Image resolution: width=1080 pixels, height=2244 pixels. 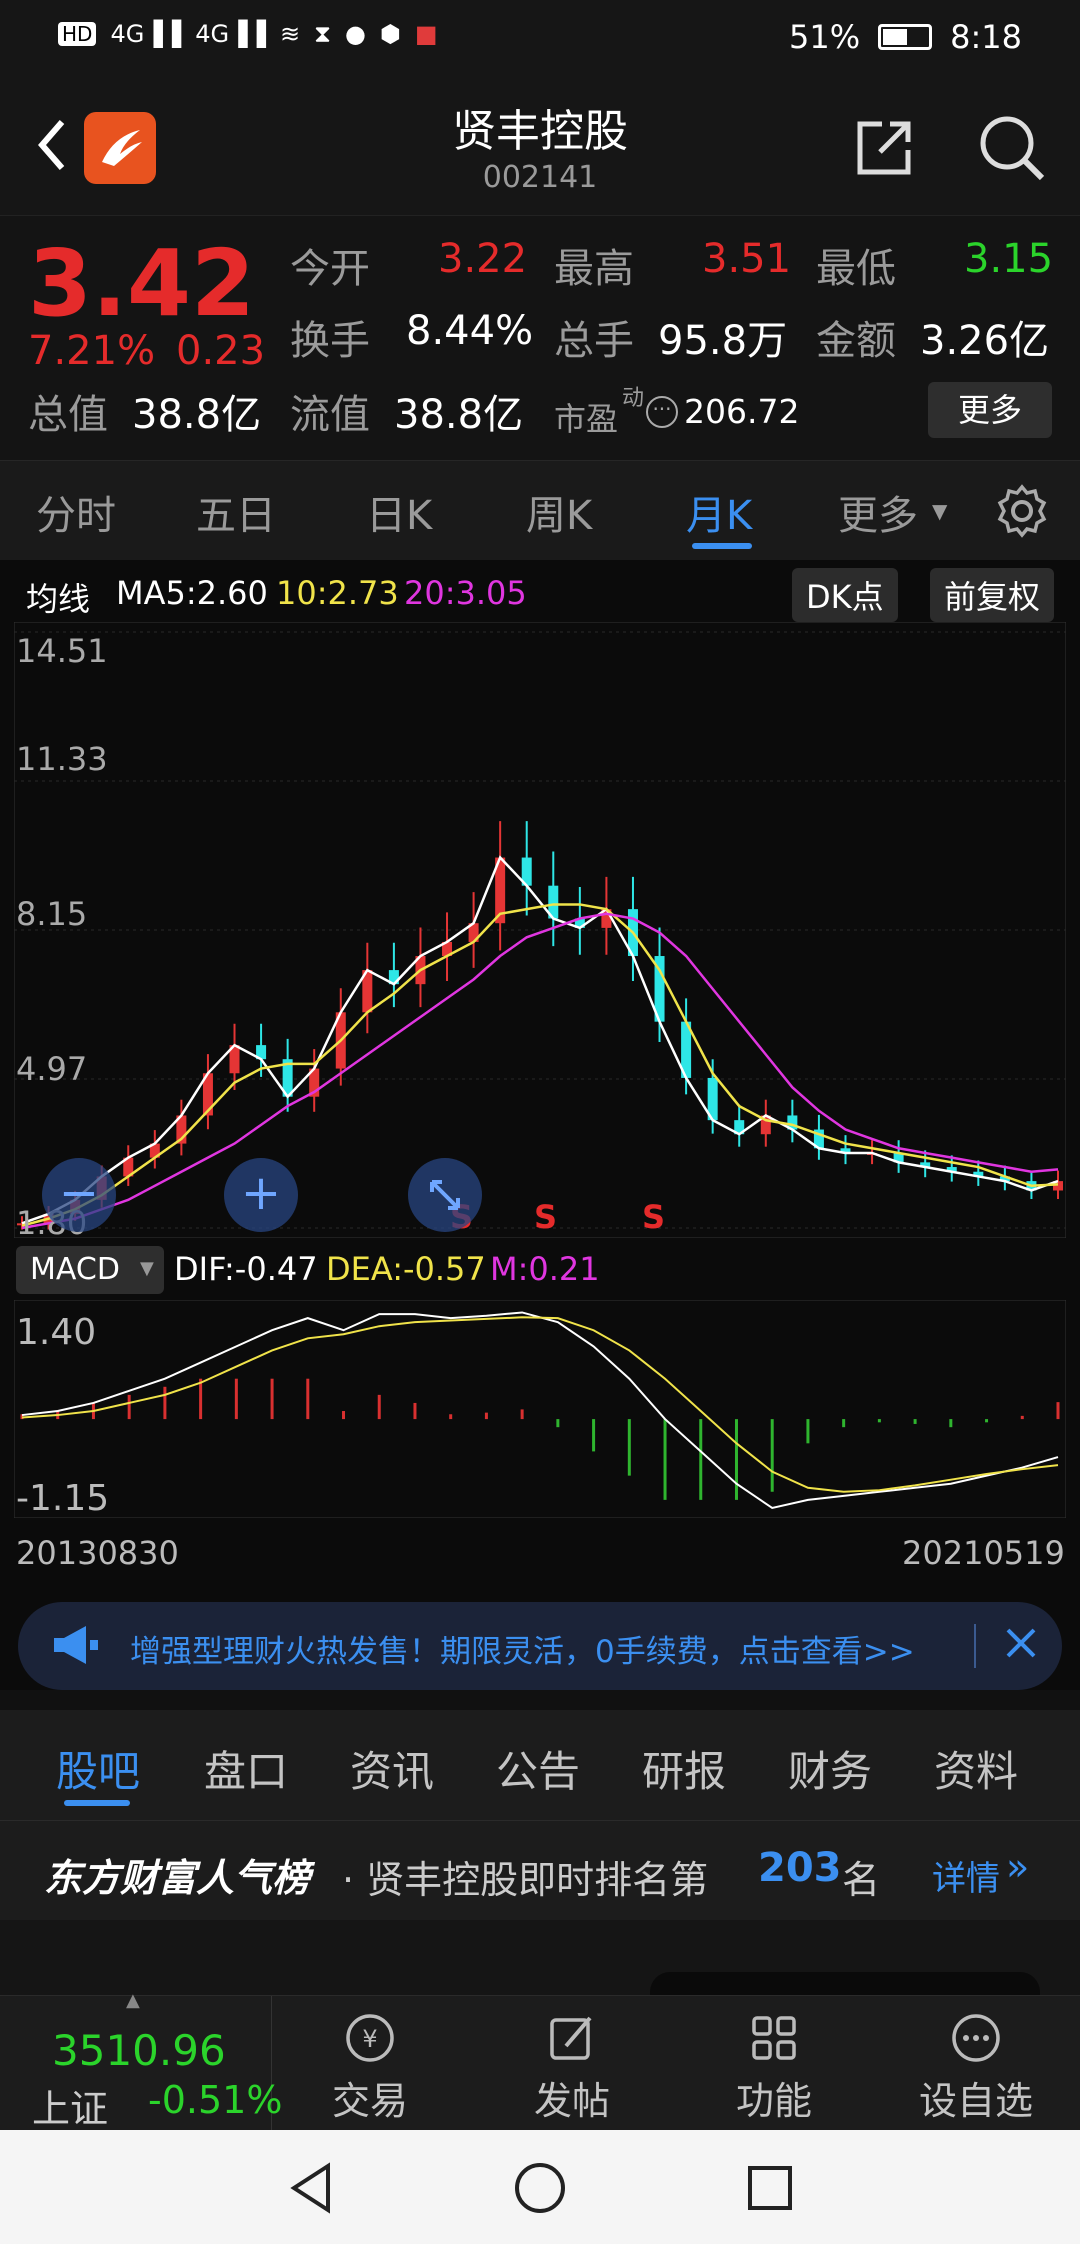 What do you see at coordinates (540, 177) in the screenshot?
I see `stock-code: 002141` at bounding box center [540, 177].